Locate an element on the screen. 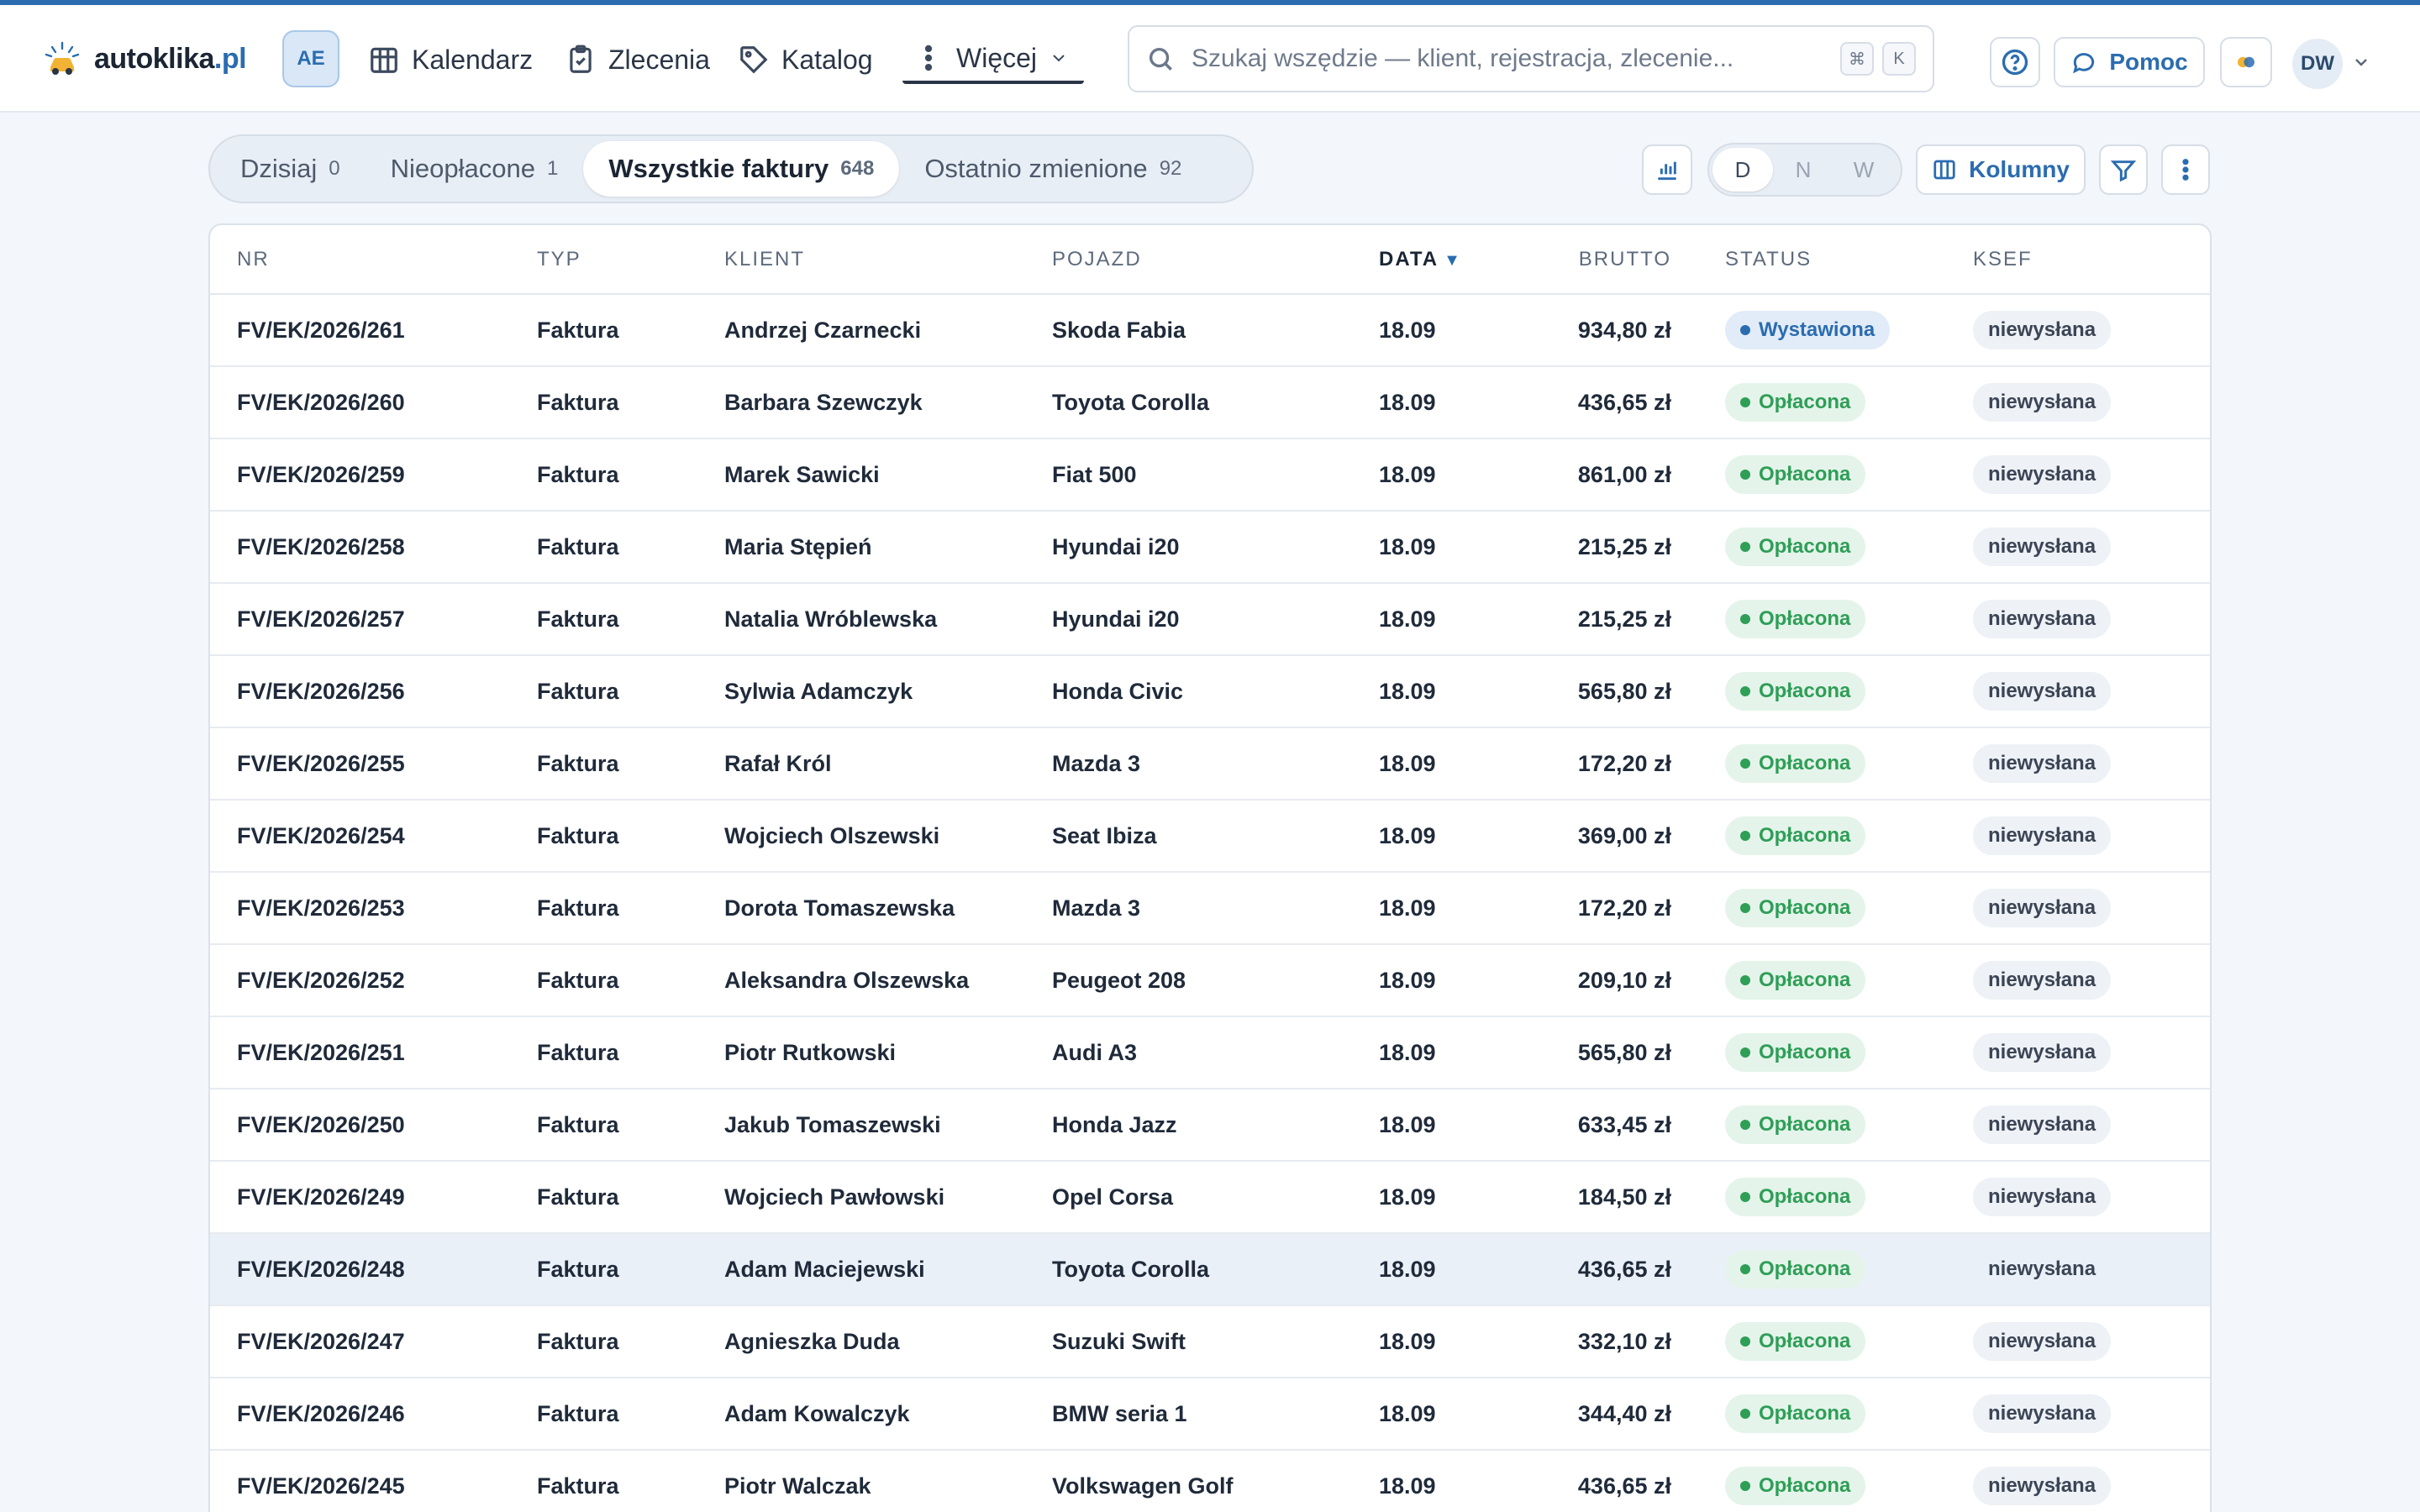 This screenshot has height=1512, width=2420. density-option-w: W is located at coordinates (1863, 170).